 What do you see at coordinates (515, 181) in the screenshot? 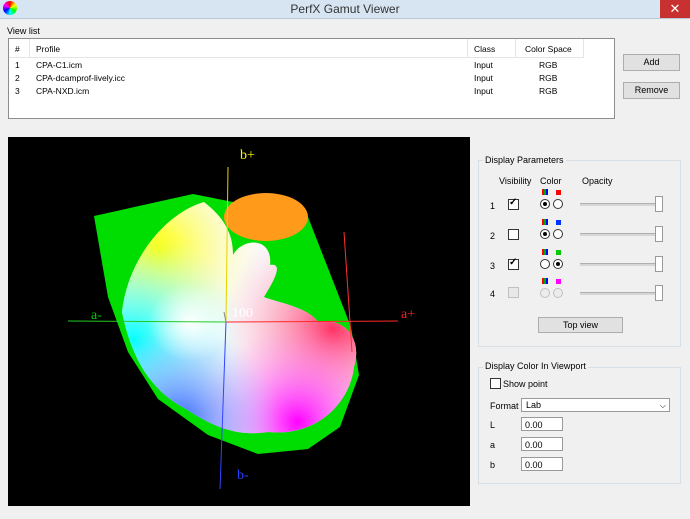
I see `visibility-header: Visibility` at bounding box center [515, 181].